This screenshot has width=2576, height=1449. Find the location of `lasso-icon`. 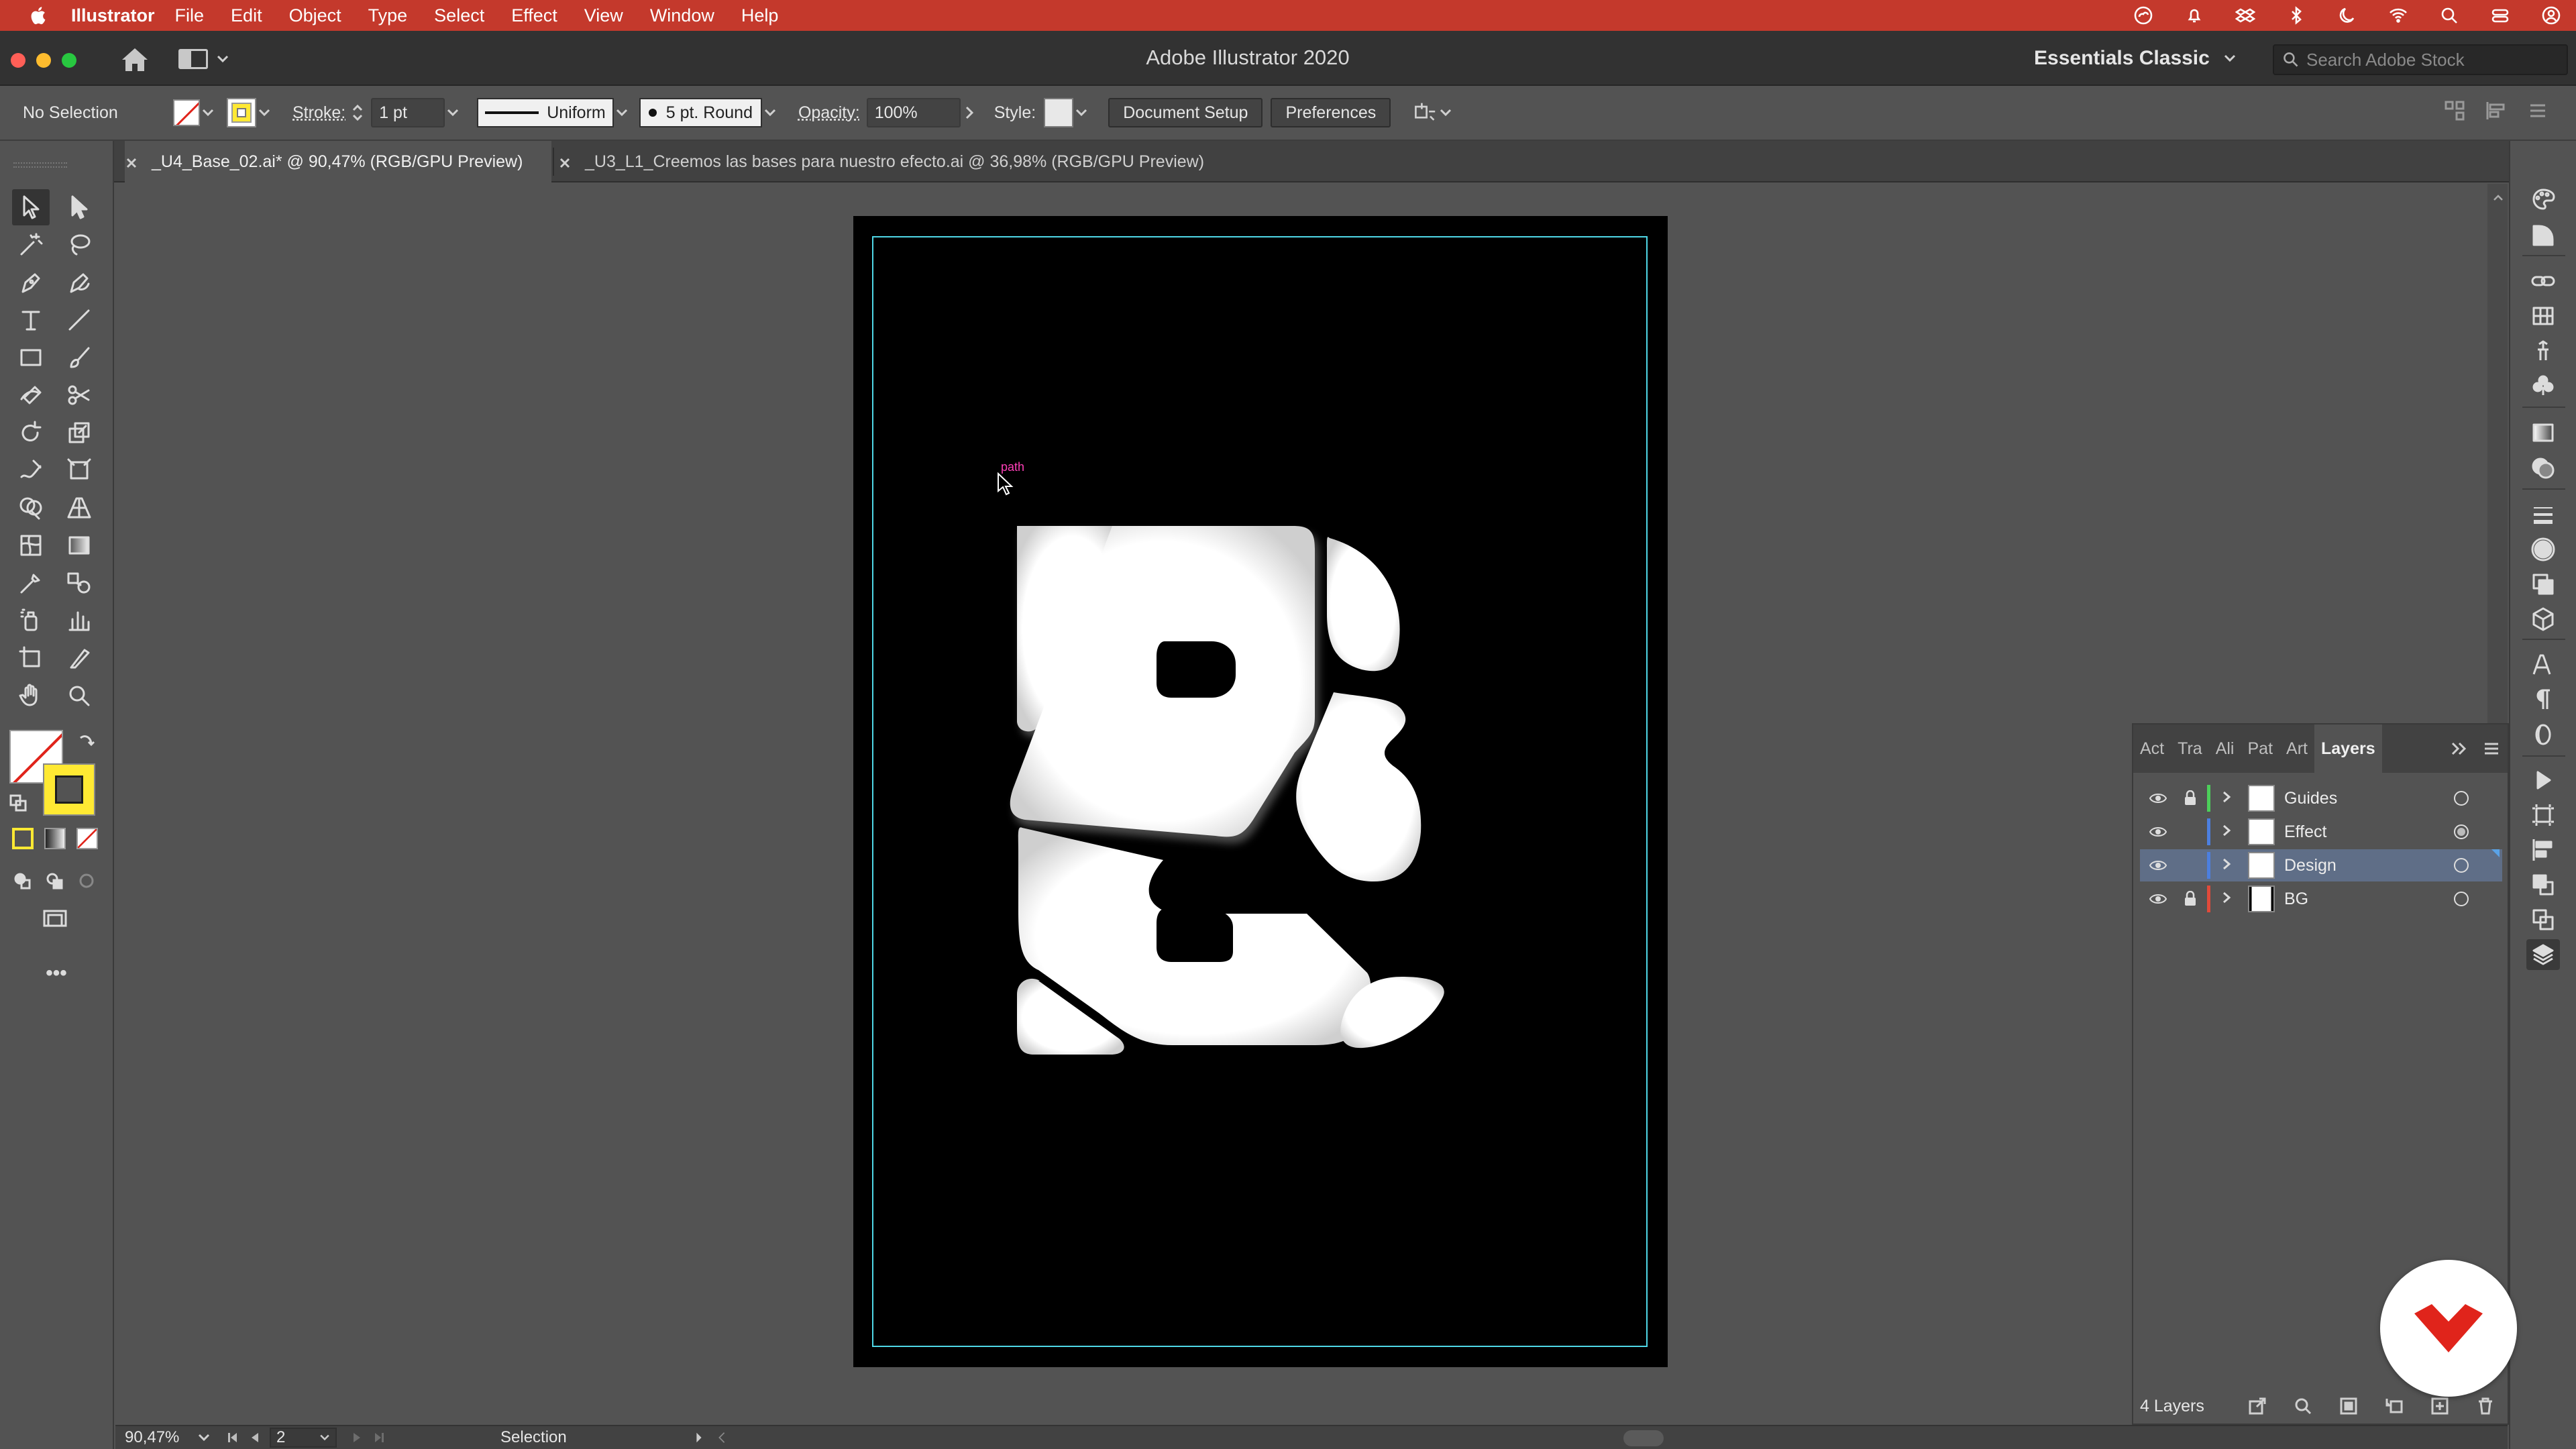

lasso-icon is located at coordinates (79, 245).